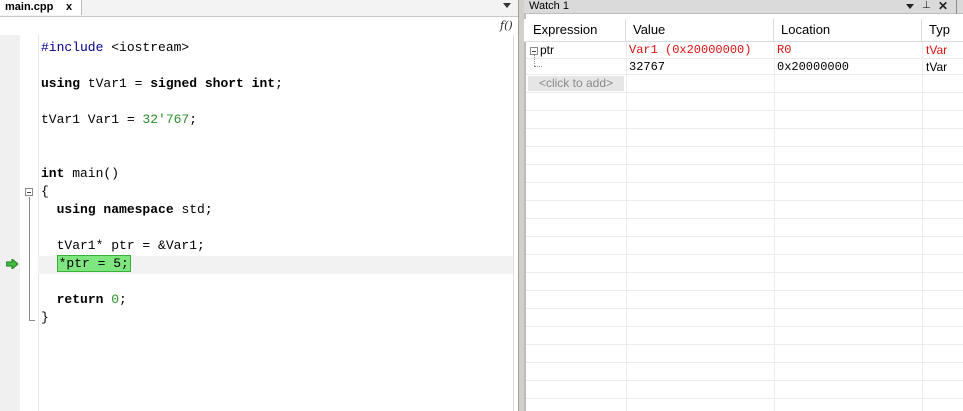  Describe the element at coordinates (506, 25) in the screenshot. I see `function-list-icon: f()` at that location.